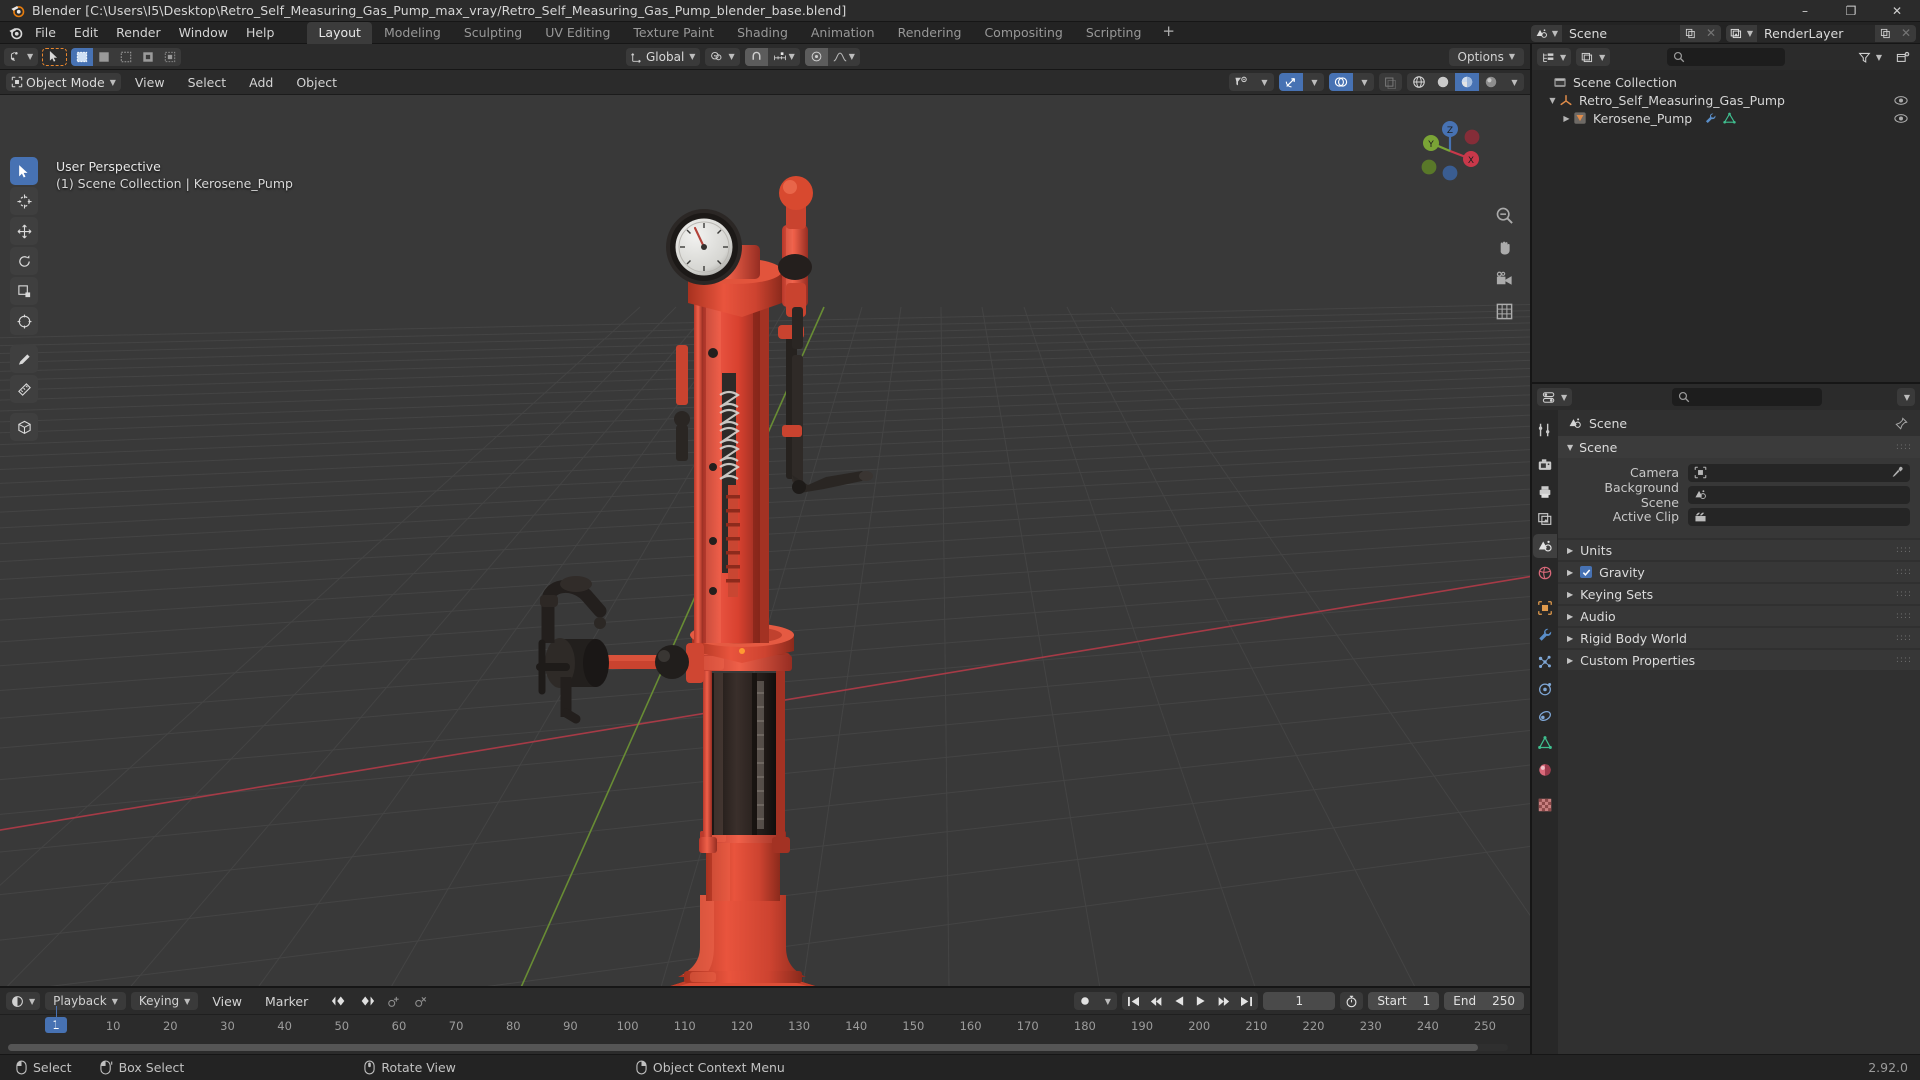 Image resolution: width=1920 pixels, height=1080 pixels. What do you see at coordinates (1739, 594) in the screenshot?
I see `panel-keying-sets: ▶ Keying Sets ::::` at bounding box center [1739, 594].